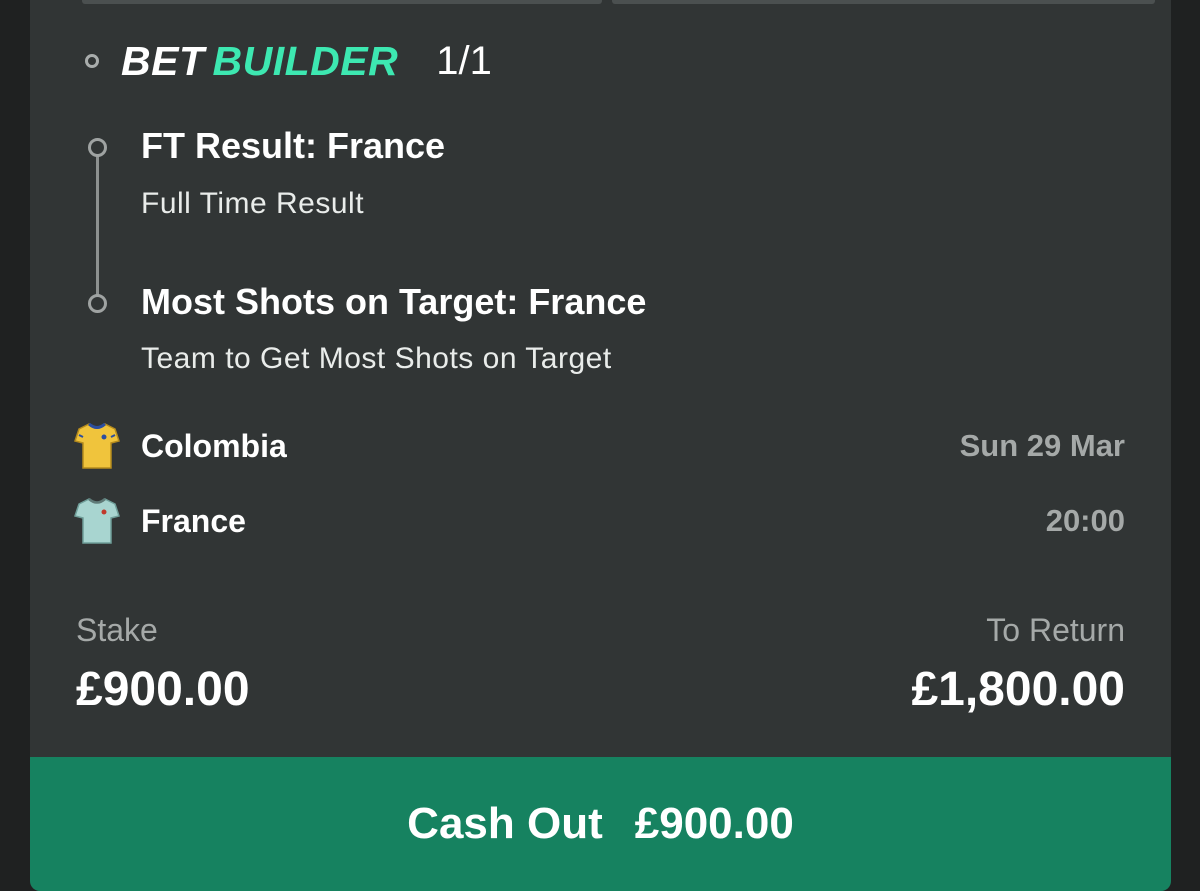  Describe the element at coordinates (883, 2) in the screenshot. I see `top-divider-right` at that location.